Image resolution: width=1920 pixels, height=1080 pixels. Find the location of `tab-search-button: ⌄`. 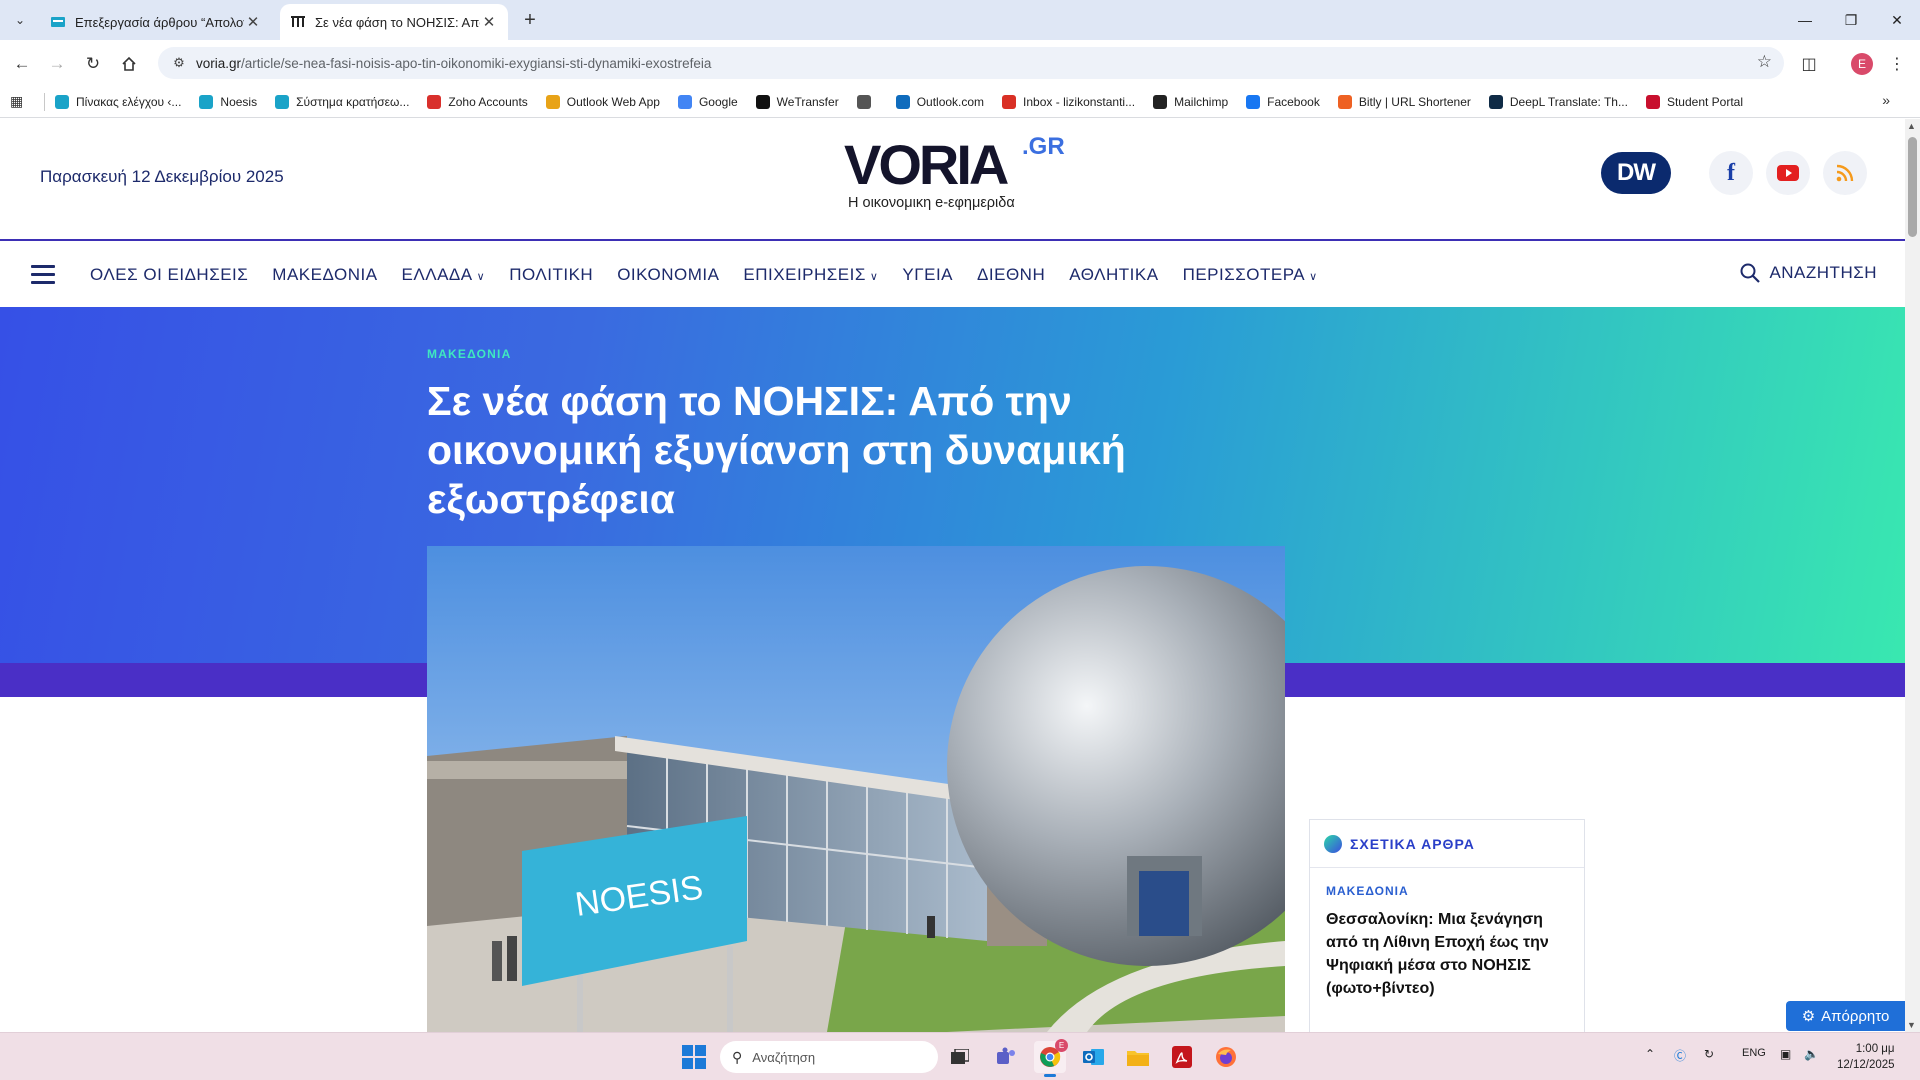

tab-search-button: ⌄ is located at coordinates (20, 20).